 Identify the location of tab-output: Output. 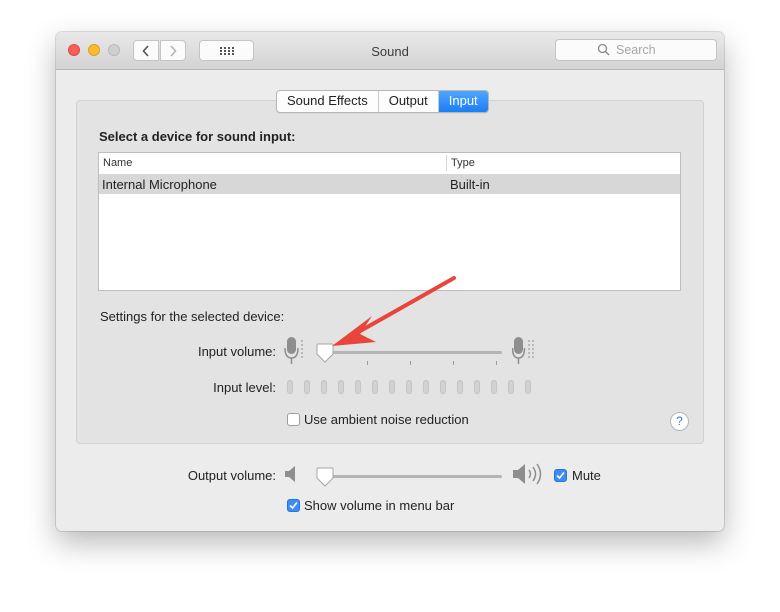
(409, 101).